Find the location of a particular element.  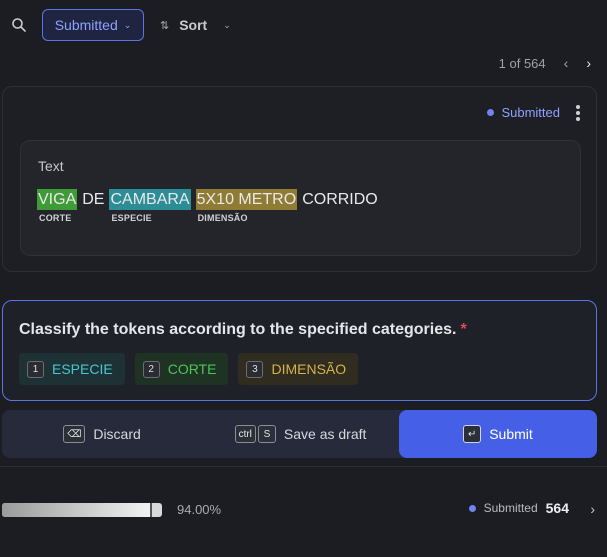

text-field-label: Text is located at coordinates (51, 166).